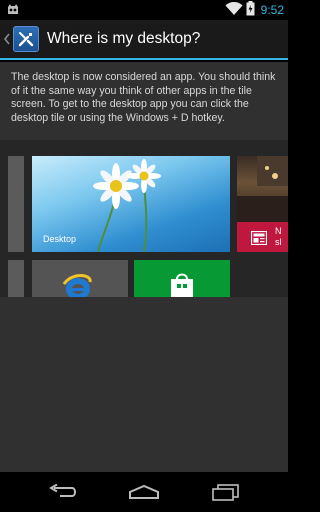  What do you see at coordinates (234, 10) in the screenshot?
I see `wifi-icon` at bounding box center [234, 10].